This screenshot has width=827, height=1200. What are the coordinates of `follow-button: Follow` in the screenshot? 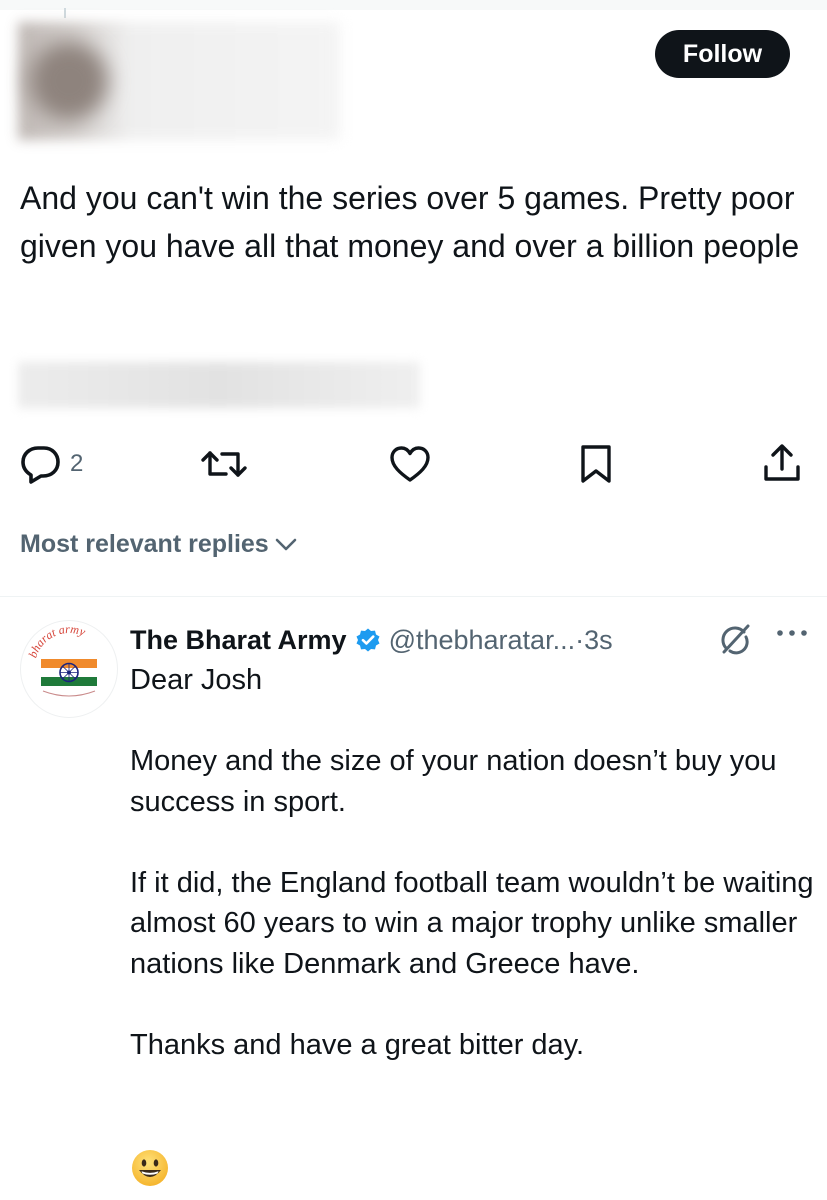 It's located at (722, 54).